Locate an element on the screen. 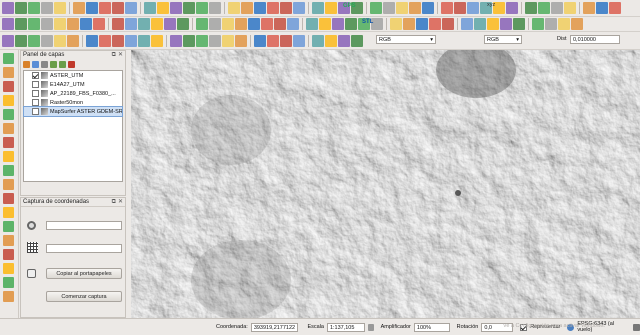 The image size is (640, 335). rgb-select-2: RGB ▾ is located at coordinates (503, 39).